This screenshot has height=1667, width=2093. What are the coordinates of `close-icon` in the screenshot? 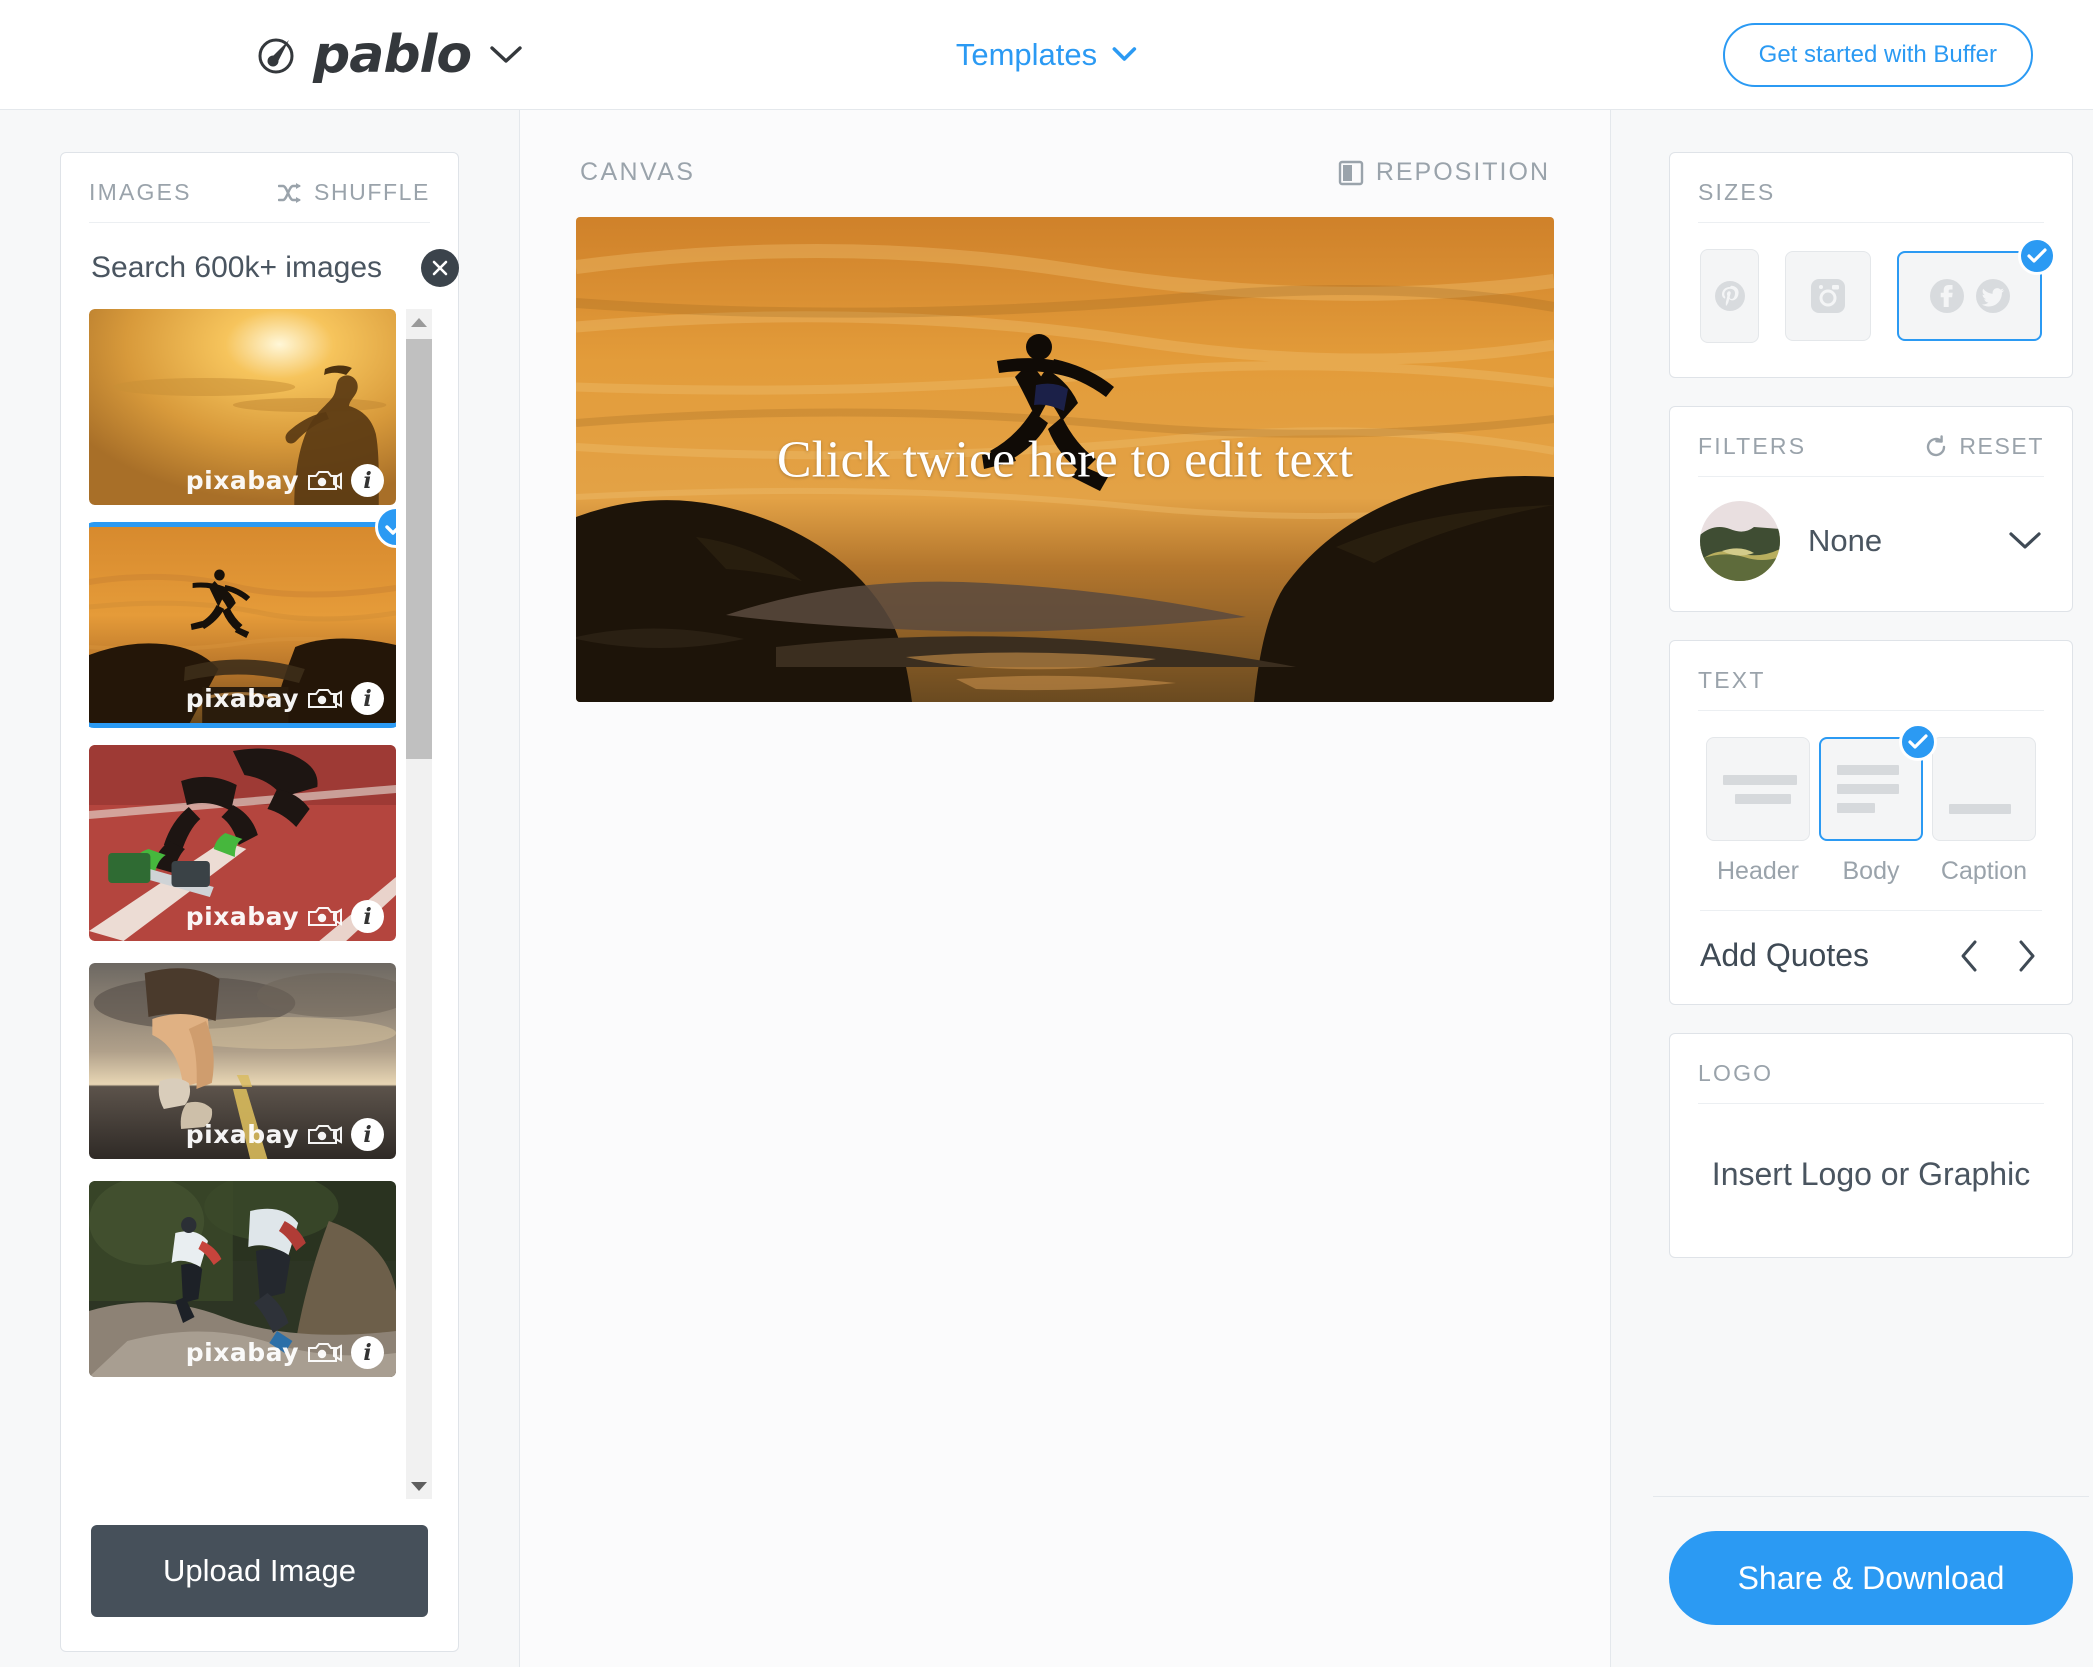 It's located at (440, 268).